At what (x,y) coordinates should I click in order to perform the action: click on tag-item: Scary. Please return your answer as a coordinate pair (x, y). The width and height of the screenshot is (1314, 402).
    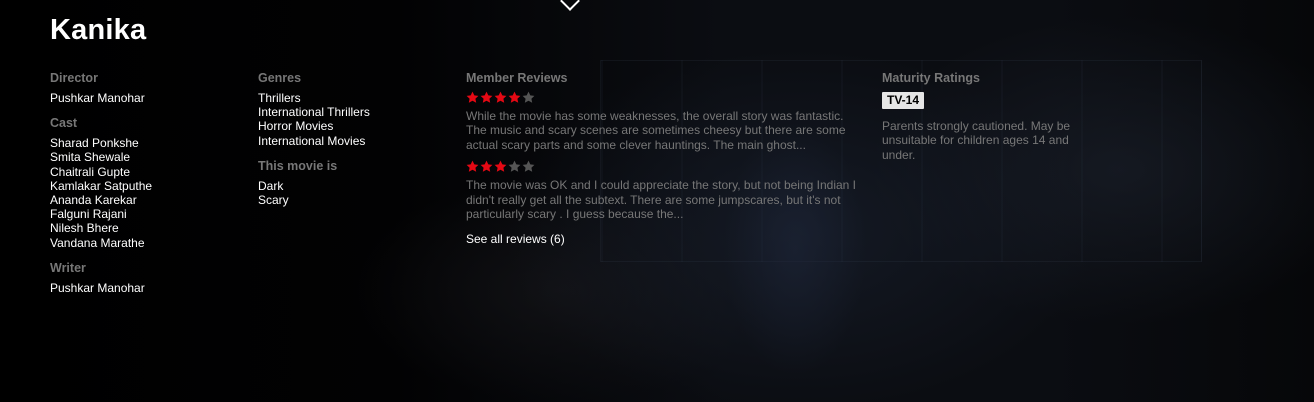
    Looking at the image, I should click on (353, 200).